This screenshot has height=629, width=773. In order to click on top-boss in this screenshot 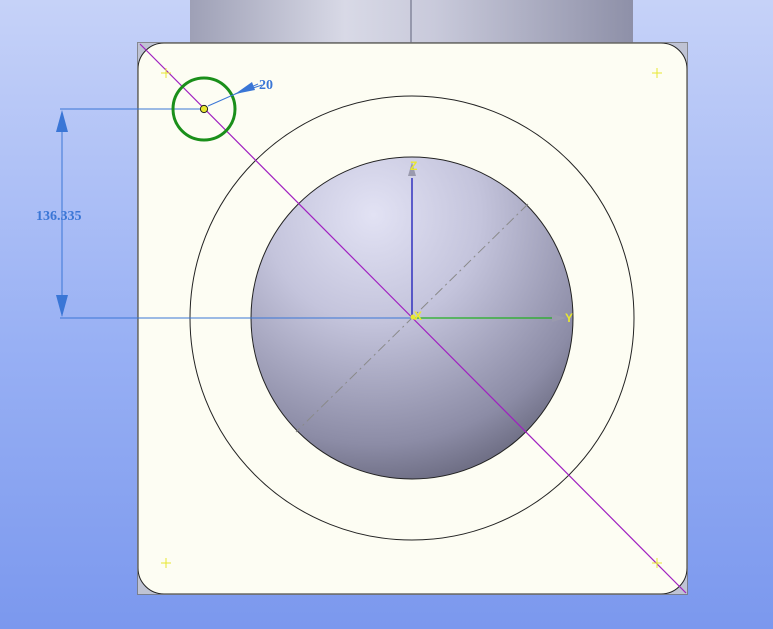, I will do `click(411, 24)`.